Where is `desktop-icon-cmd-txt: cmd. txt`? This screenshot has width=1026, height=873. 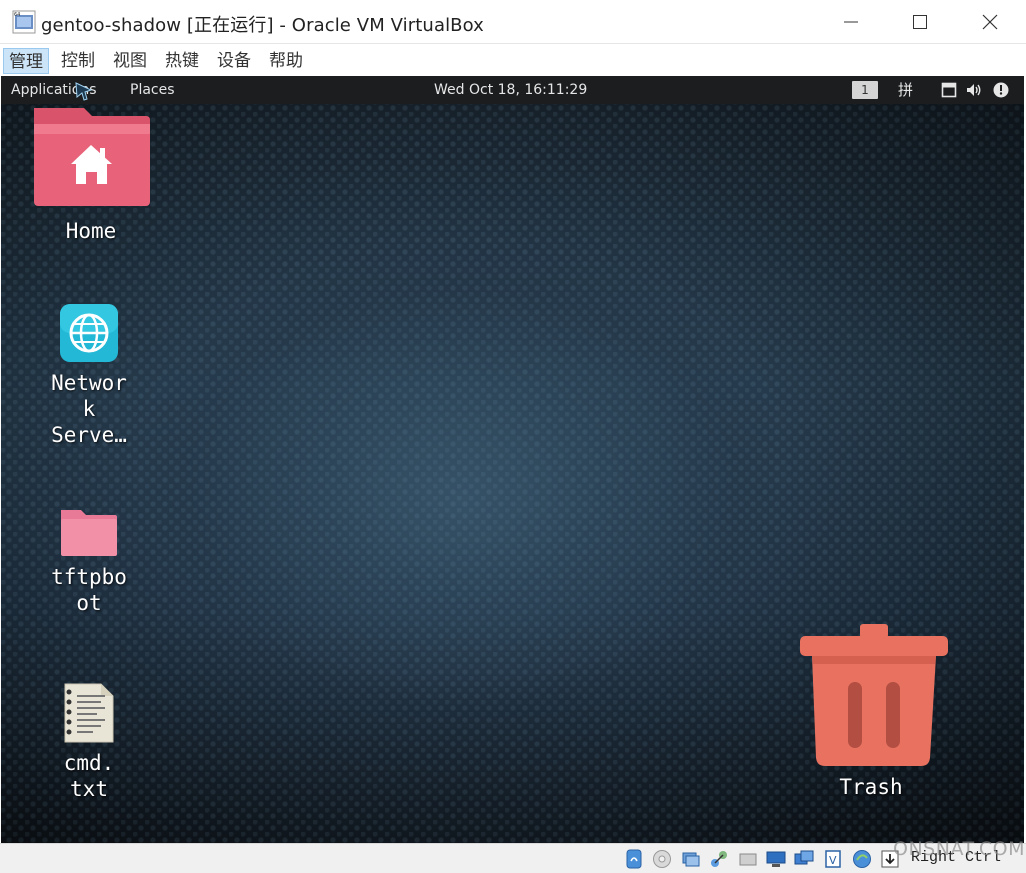 desktop-icon-cmd-txt: cmd. txt is located at coordinates (89, 742).